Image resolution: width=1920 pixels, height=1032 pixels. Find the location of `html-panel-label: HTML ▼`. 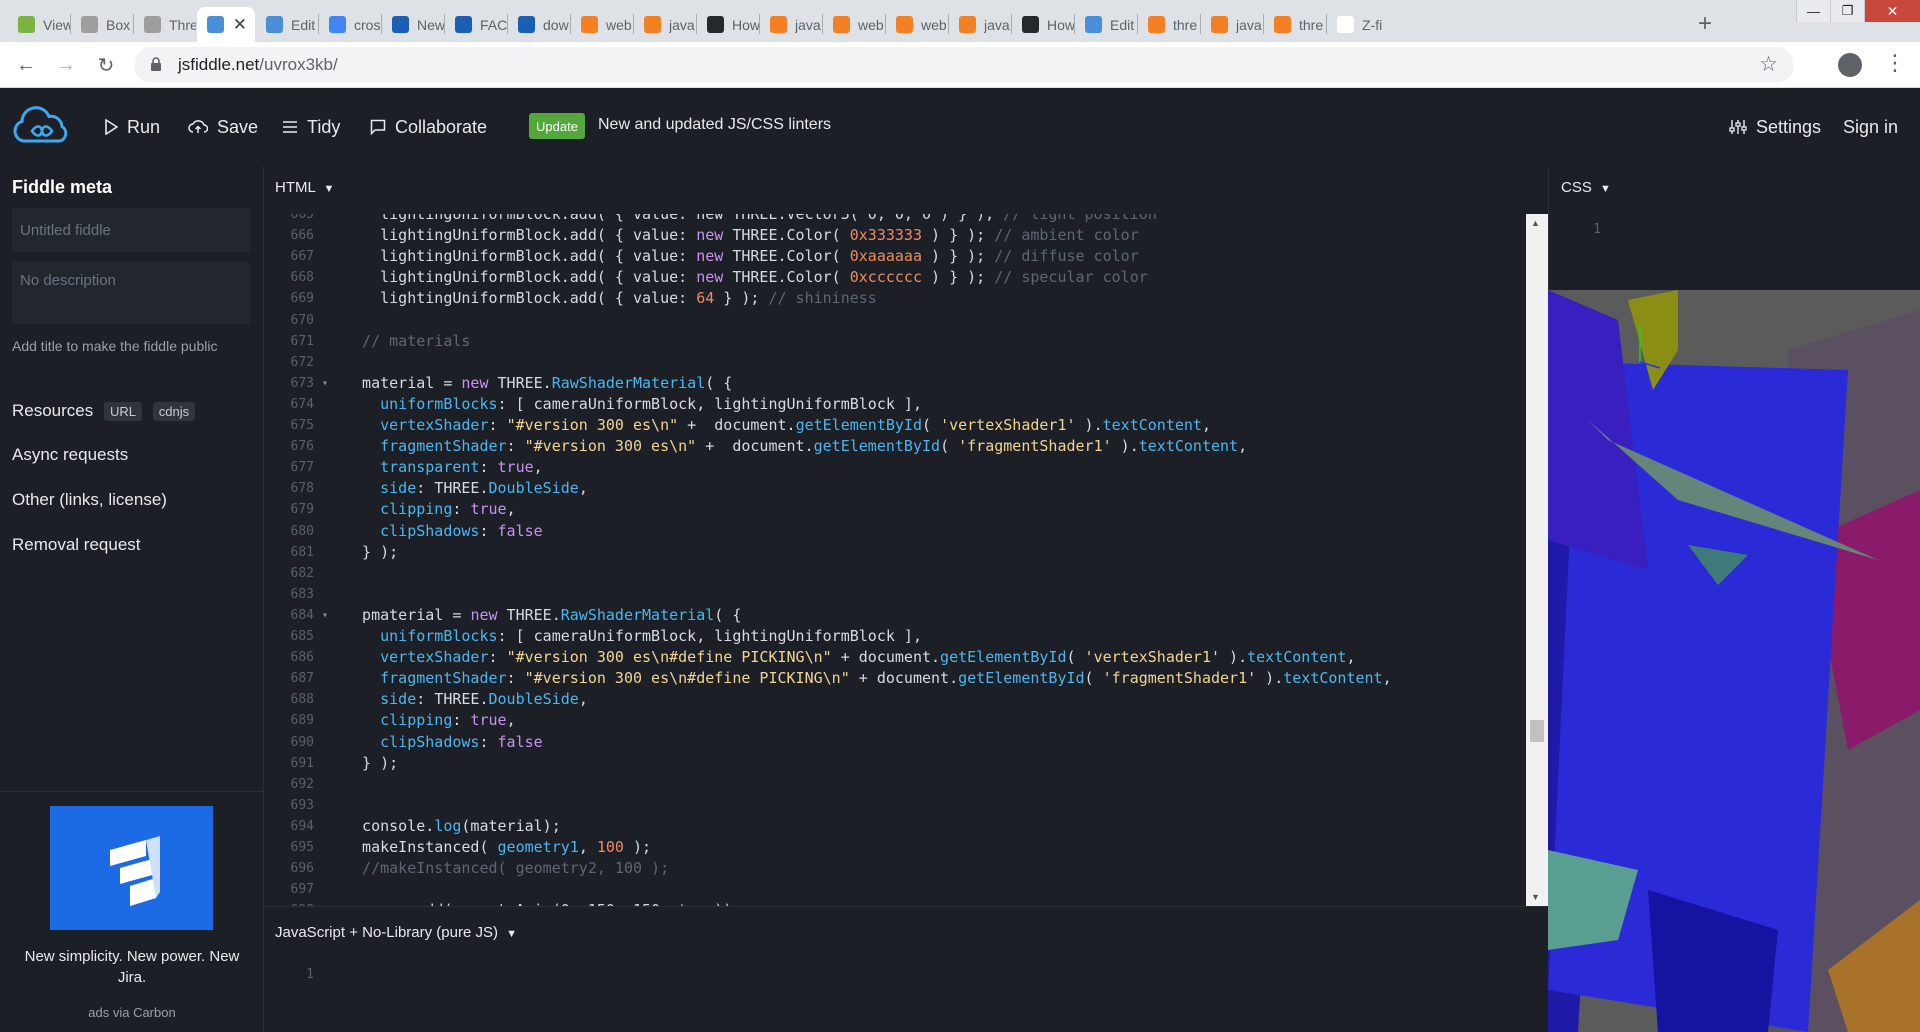

html-panel-label: HTML ▼ is located at coordinates (304, 187).